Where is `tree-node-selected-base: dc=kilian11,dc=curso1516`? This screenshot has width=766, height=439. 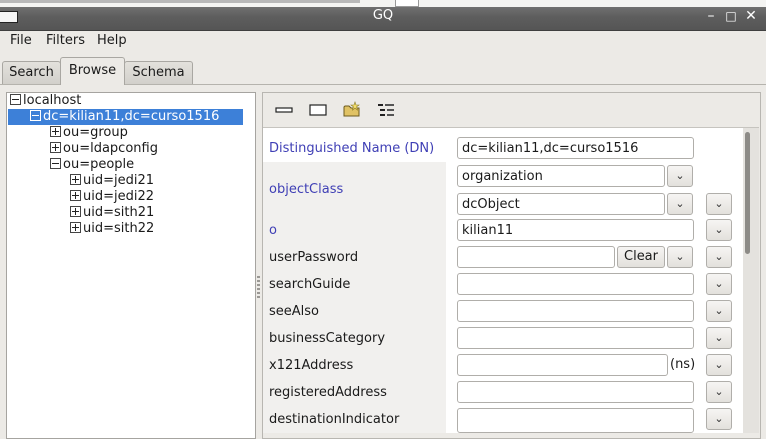
tree-node-selected-base: dc=kilian11,dc=curso1516 is located at coordinates (125, 117).